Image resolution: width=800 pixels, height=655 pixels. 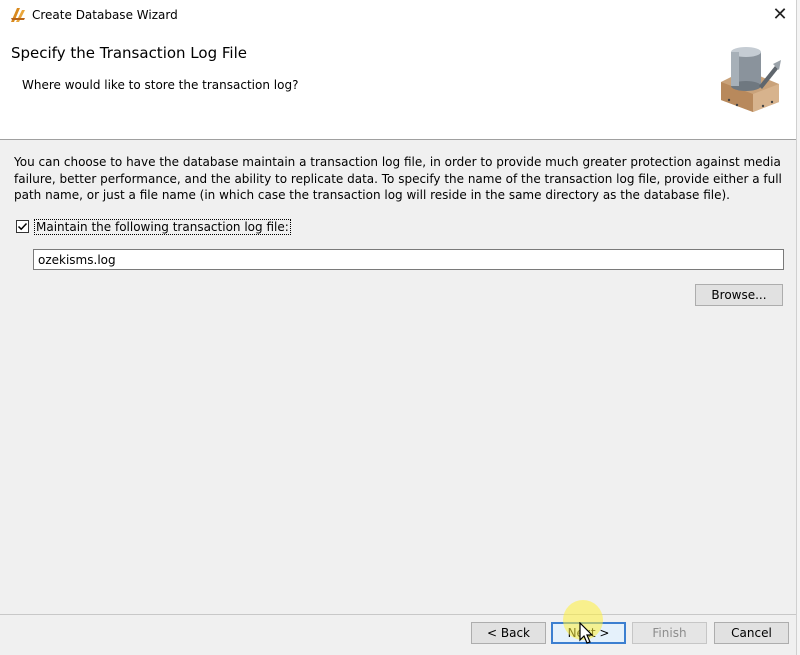 I want to click on checkmark-icon, so click(x=22, y=226).